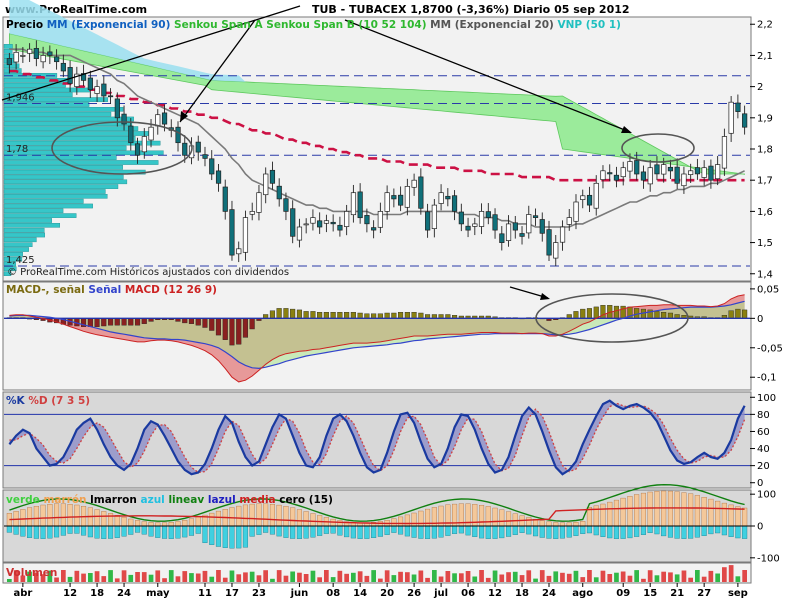 This screenshot has height=600, width=800. Describe the element at coordinates (299, 593) in the screenshot. I see `x-tick-label: jun` at that location.